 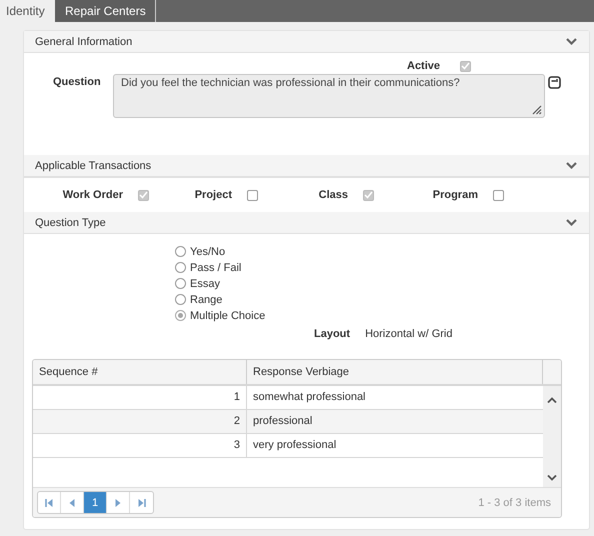 What do you see at coordinates (140, 421) in the screenshot?
I see `table-cell: 2` at bounding box center [140, 421].